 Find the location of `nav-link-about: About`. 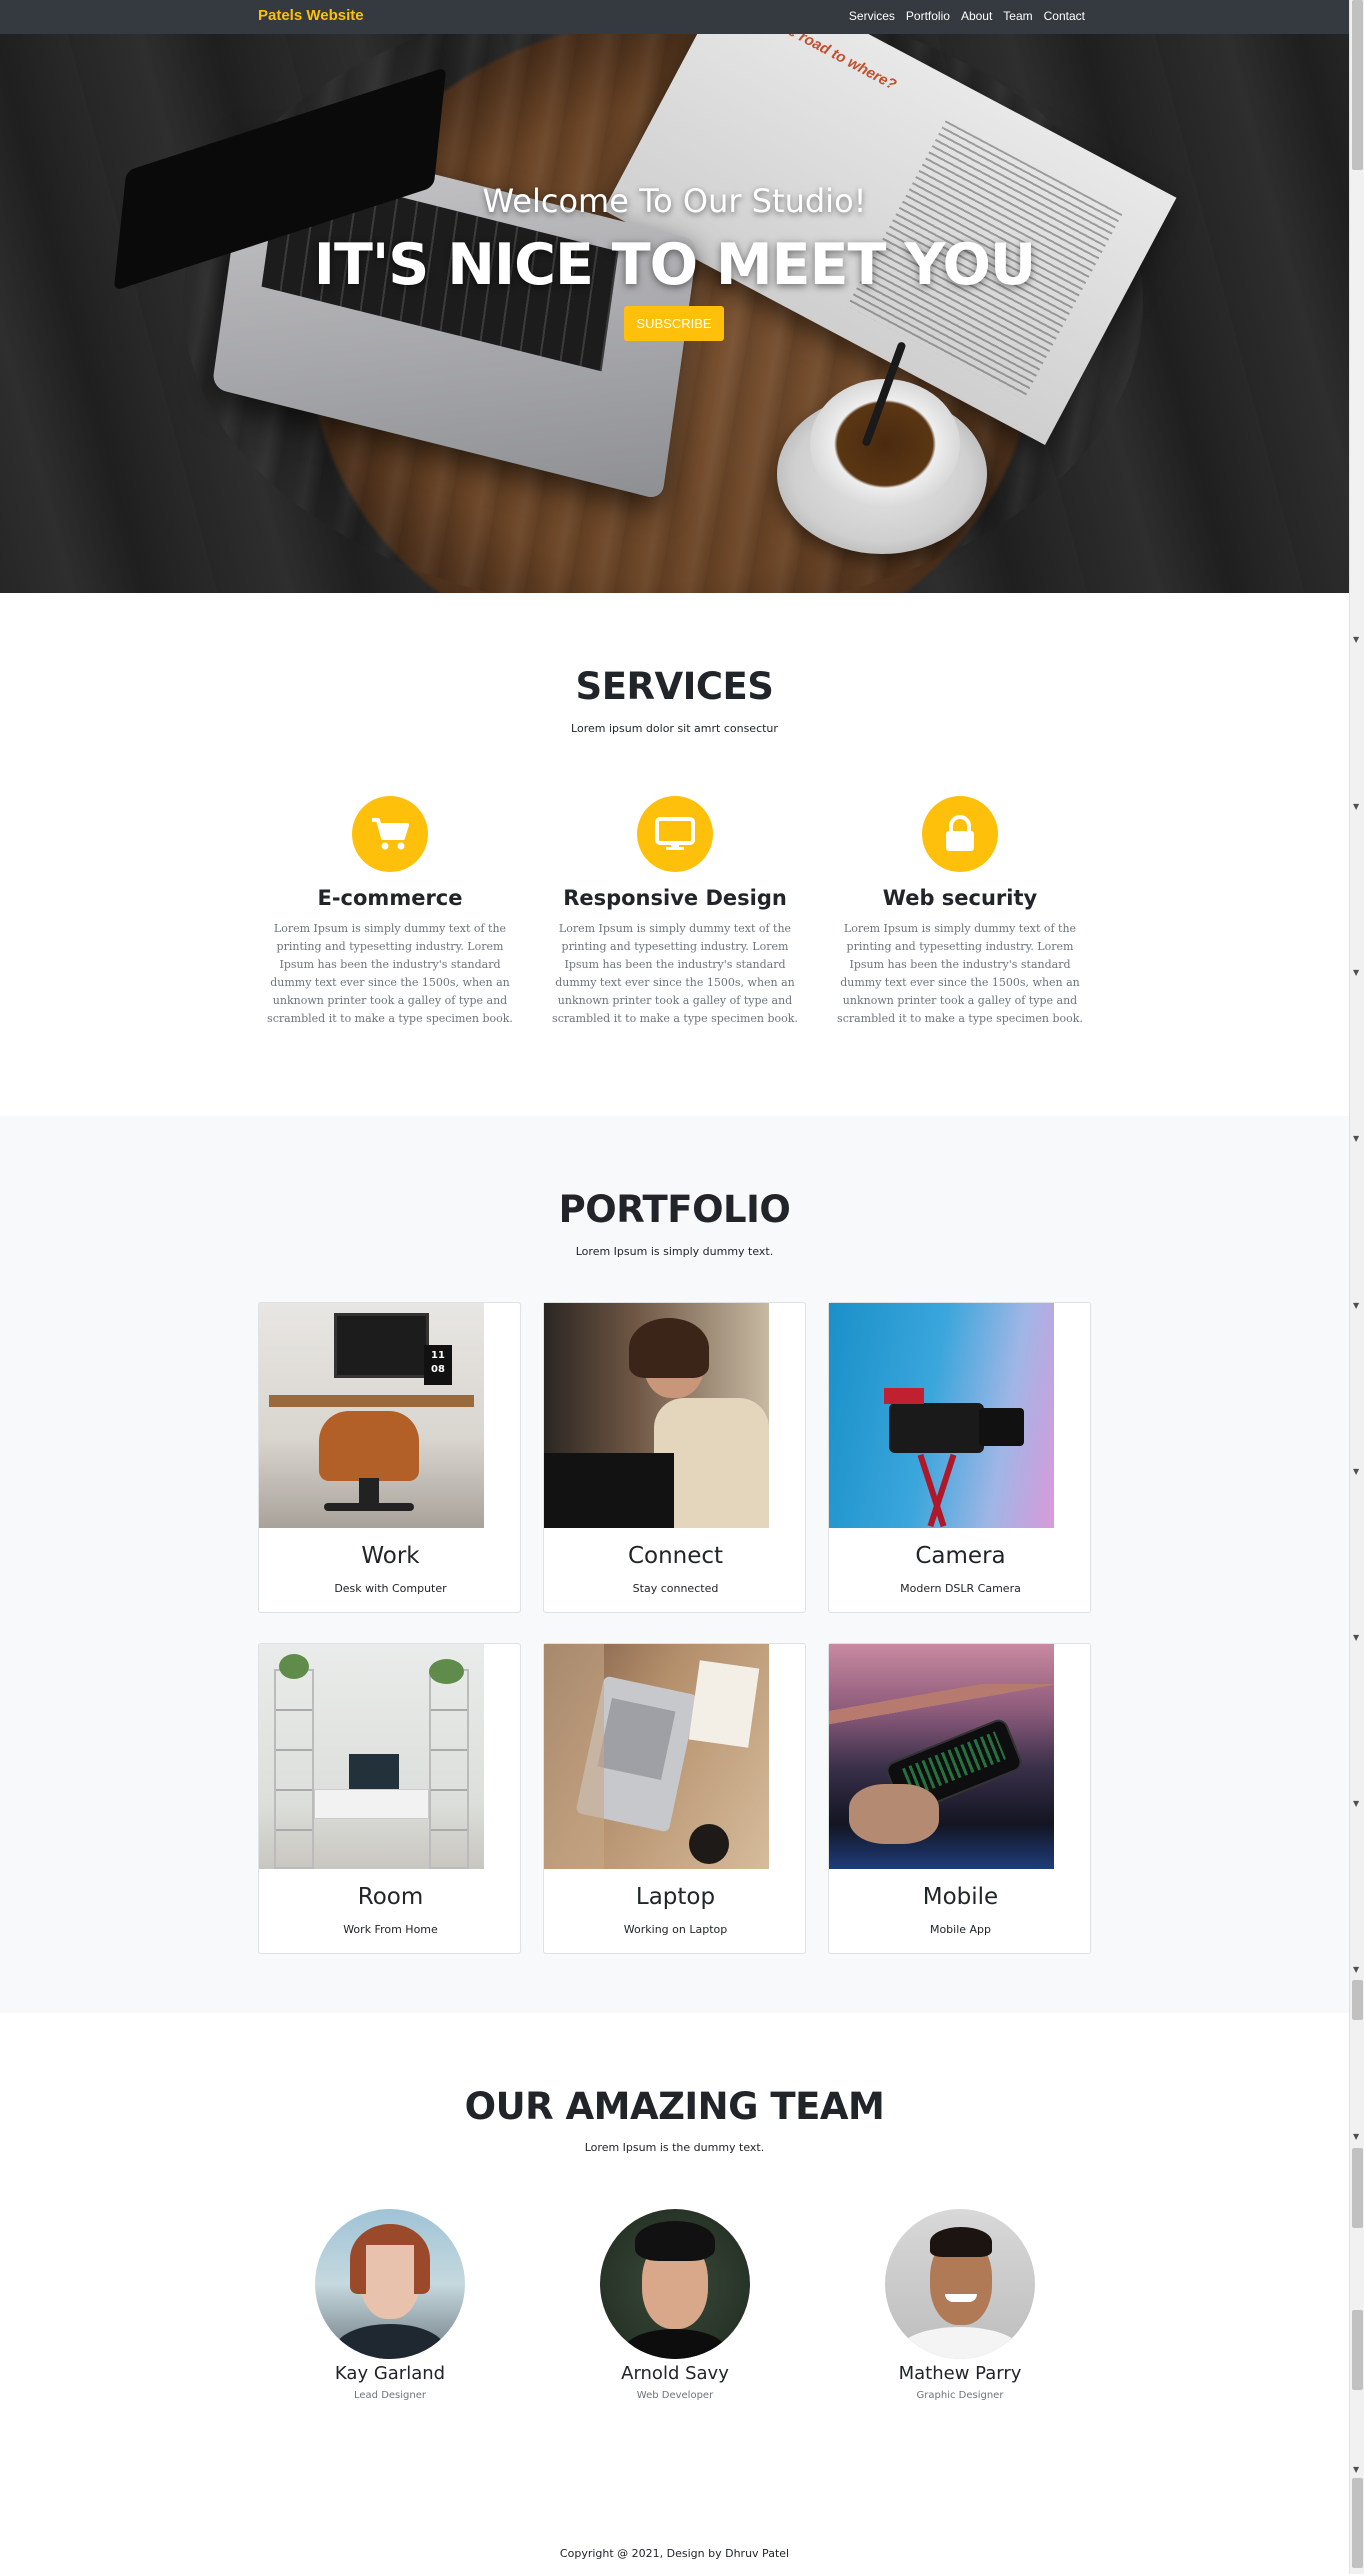

nav-link-about: About is located at coordinates (976, 16).